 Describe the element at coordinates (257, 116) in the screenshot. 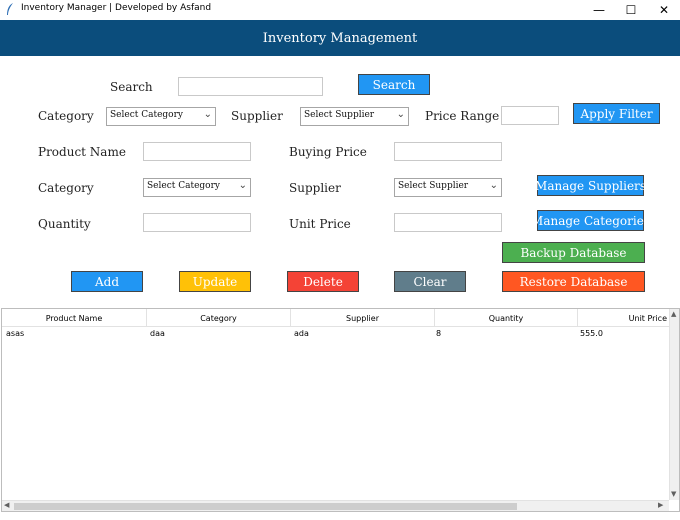

I see `filter-supplier-label: Supplier` at that location.